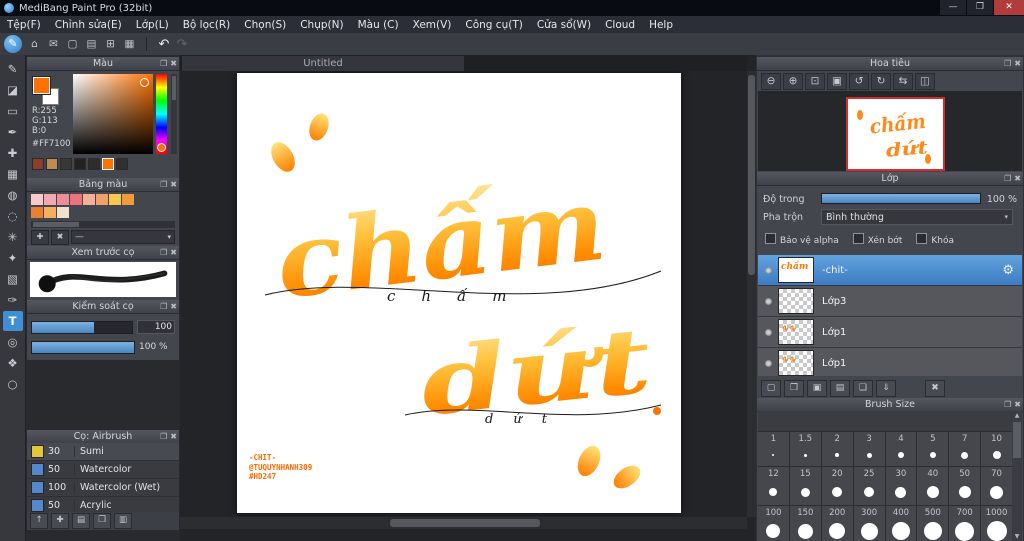 This screenshot has width=1024, height=541. What do you see at coordinates (156, 327) in the screenshot?
I see `brush-size-value: 100` at bounding box center [156, 327].